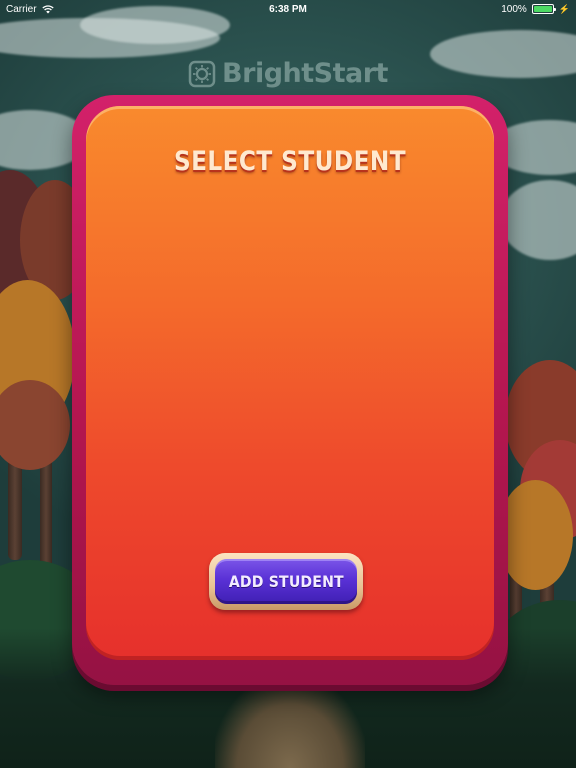  I want to click on status-right: 100% ⚡, so click(535, 9).